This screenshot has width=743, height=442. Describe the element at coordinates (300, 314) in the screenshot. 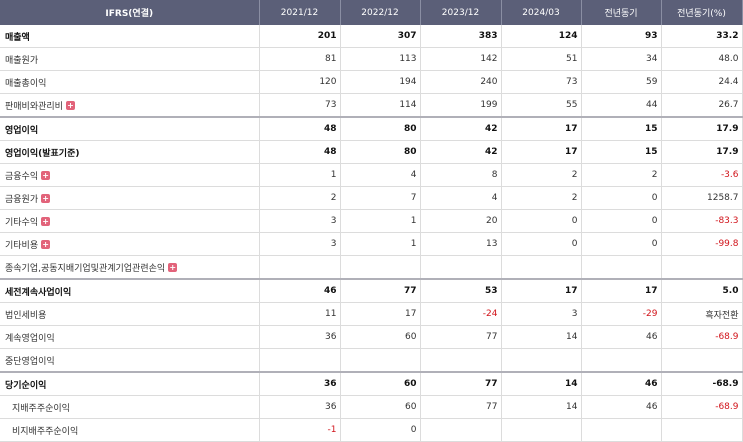

I see `value-cell: 11` at that location.